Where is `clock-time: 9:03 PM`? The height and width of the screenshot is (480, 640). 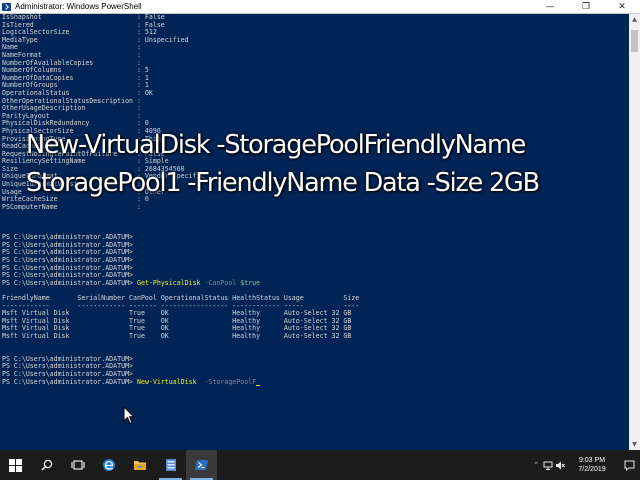 clock-time: 9:03 PM is located at coordinates (592, 460).